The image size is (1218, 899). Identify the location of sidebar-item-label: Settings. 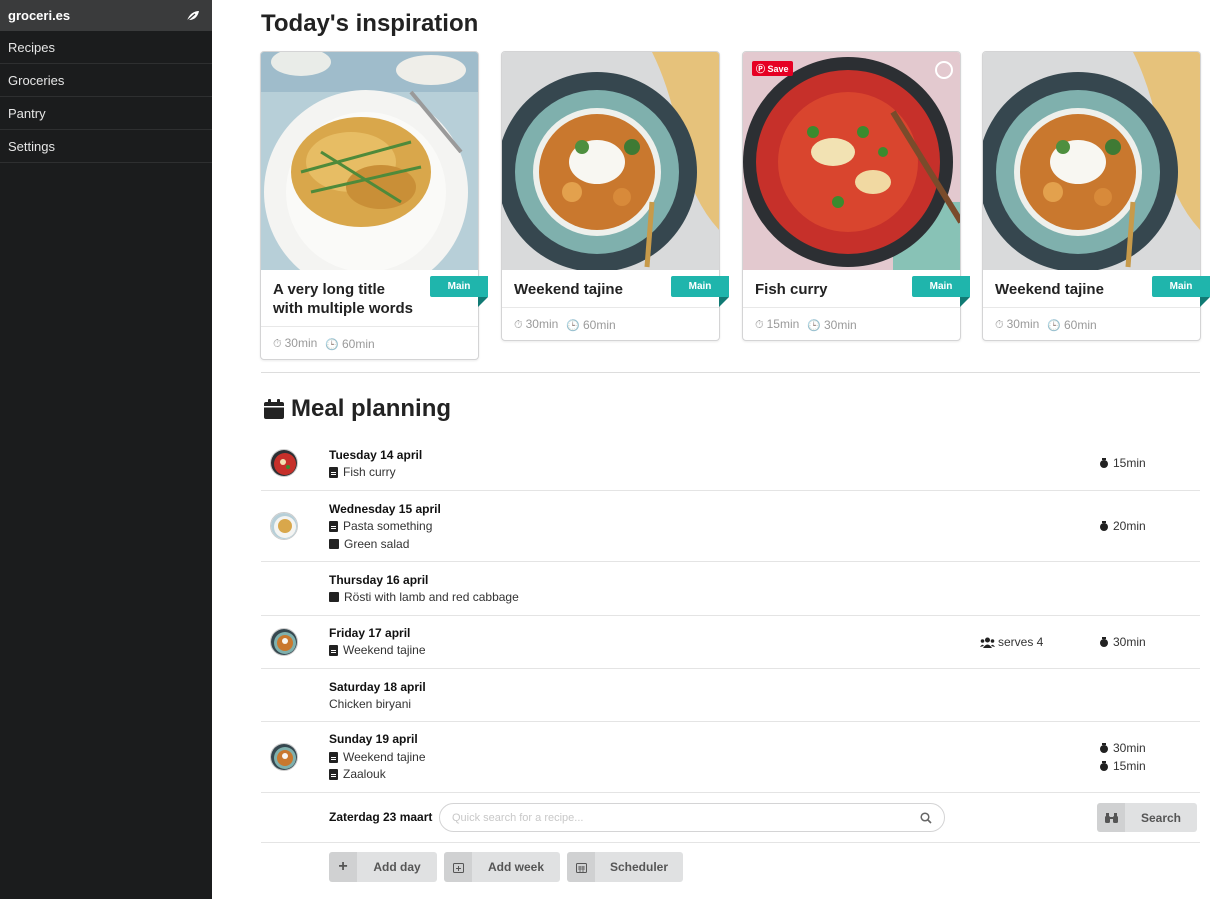
(31, 146).